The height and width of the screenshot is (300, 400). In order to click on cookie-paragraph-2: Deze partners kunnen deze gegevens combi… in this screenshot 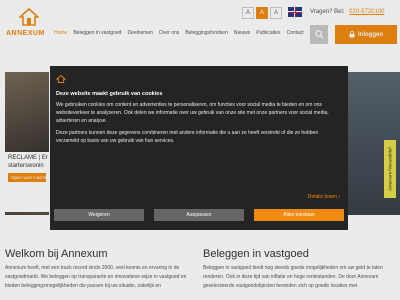, I will do `click(187, 137)`.